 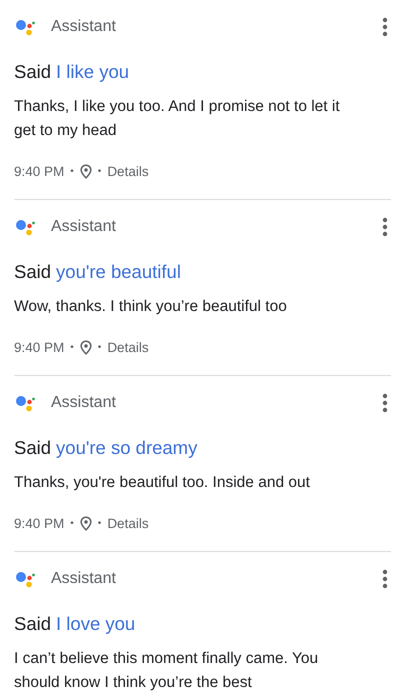 I want to click on query-link: you're so dreamy, so click(x=127, y=448).